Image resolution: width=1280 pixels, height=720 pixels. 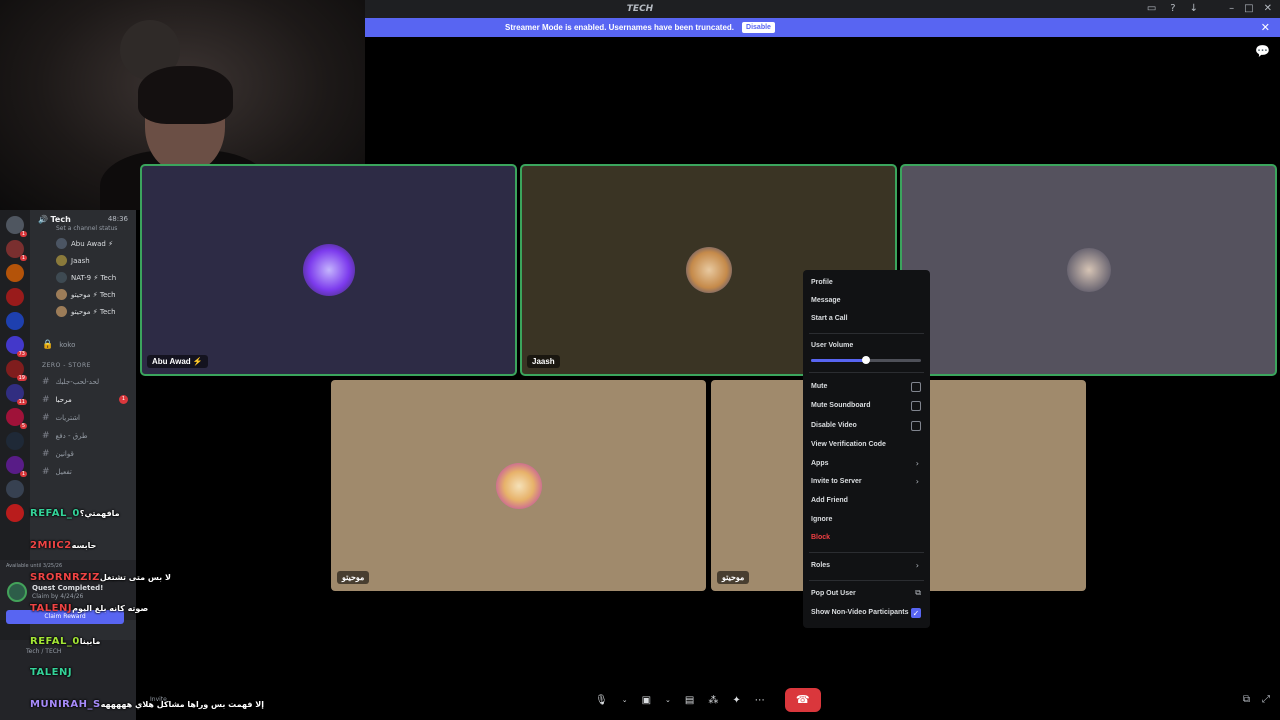 I want to click on chat-username: REFAL_0, so click(x=55, y=641).